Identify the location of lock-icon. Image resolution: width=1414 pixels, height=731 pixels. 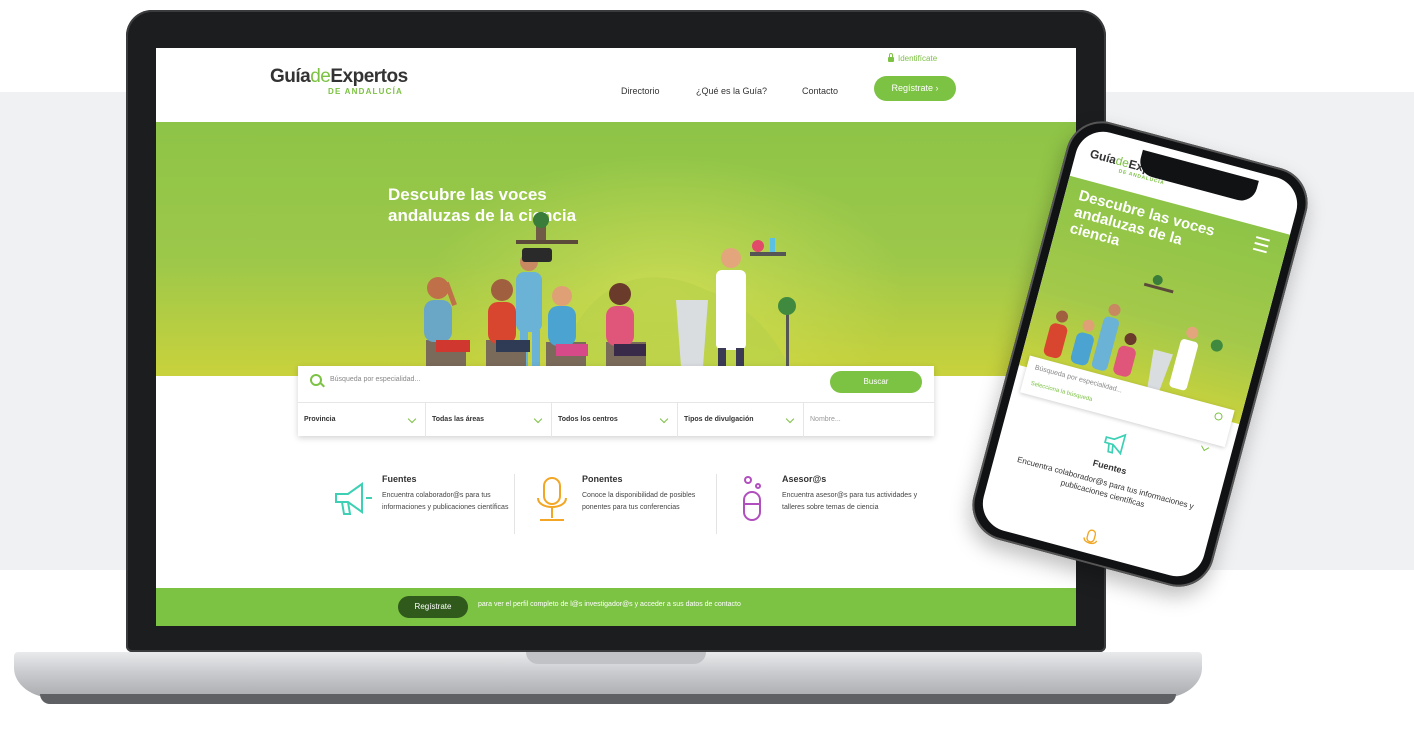
(891, 57).